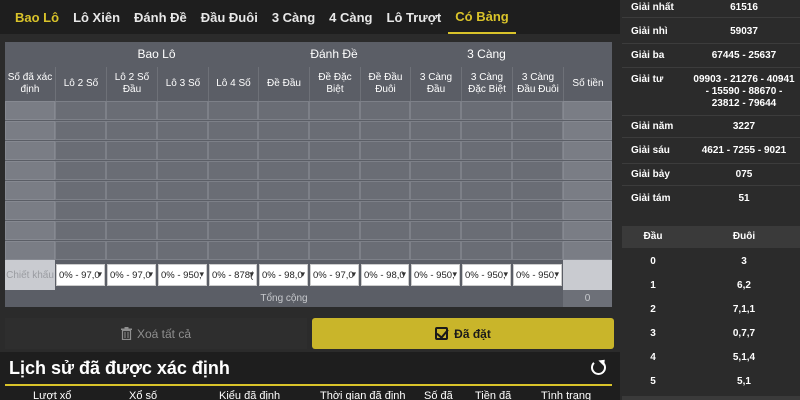 This screenshot has height=400, width=800. Describe the element at coordinates (160, 17) in the screenshot. I see `tab-danh-de: Đánh Đề` at that location.